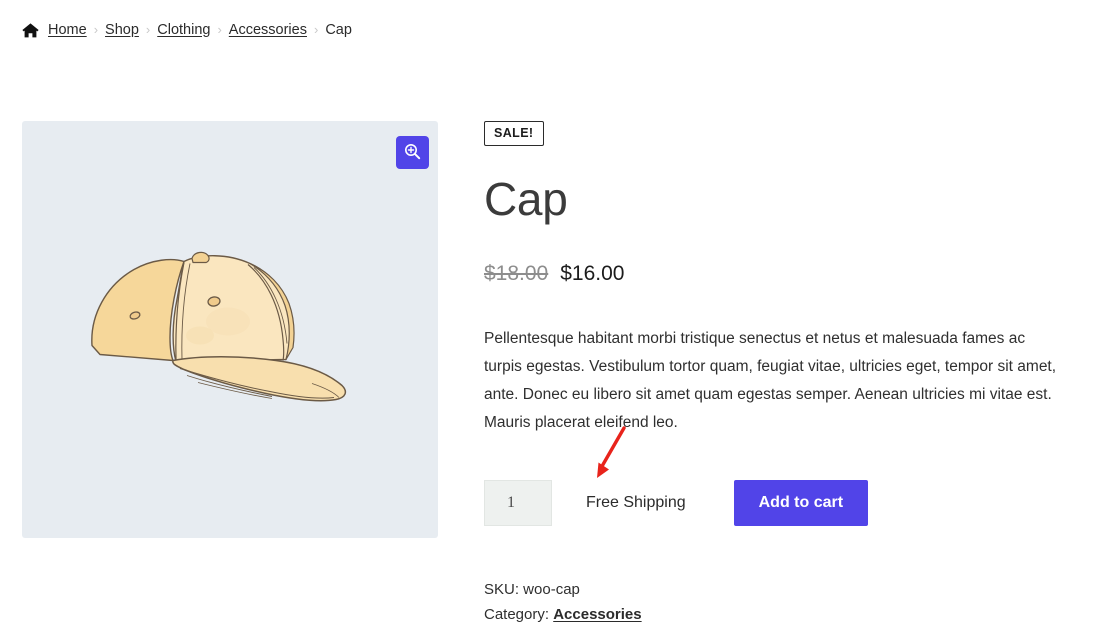 The width and height of the screenshot is (1117, 628). What do you see at coordinates (268, 30) in the screenshot?
I see `breadcrumb-item-accessories: Accessories` at bounding box center [268, 30].